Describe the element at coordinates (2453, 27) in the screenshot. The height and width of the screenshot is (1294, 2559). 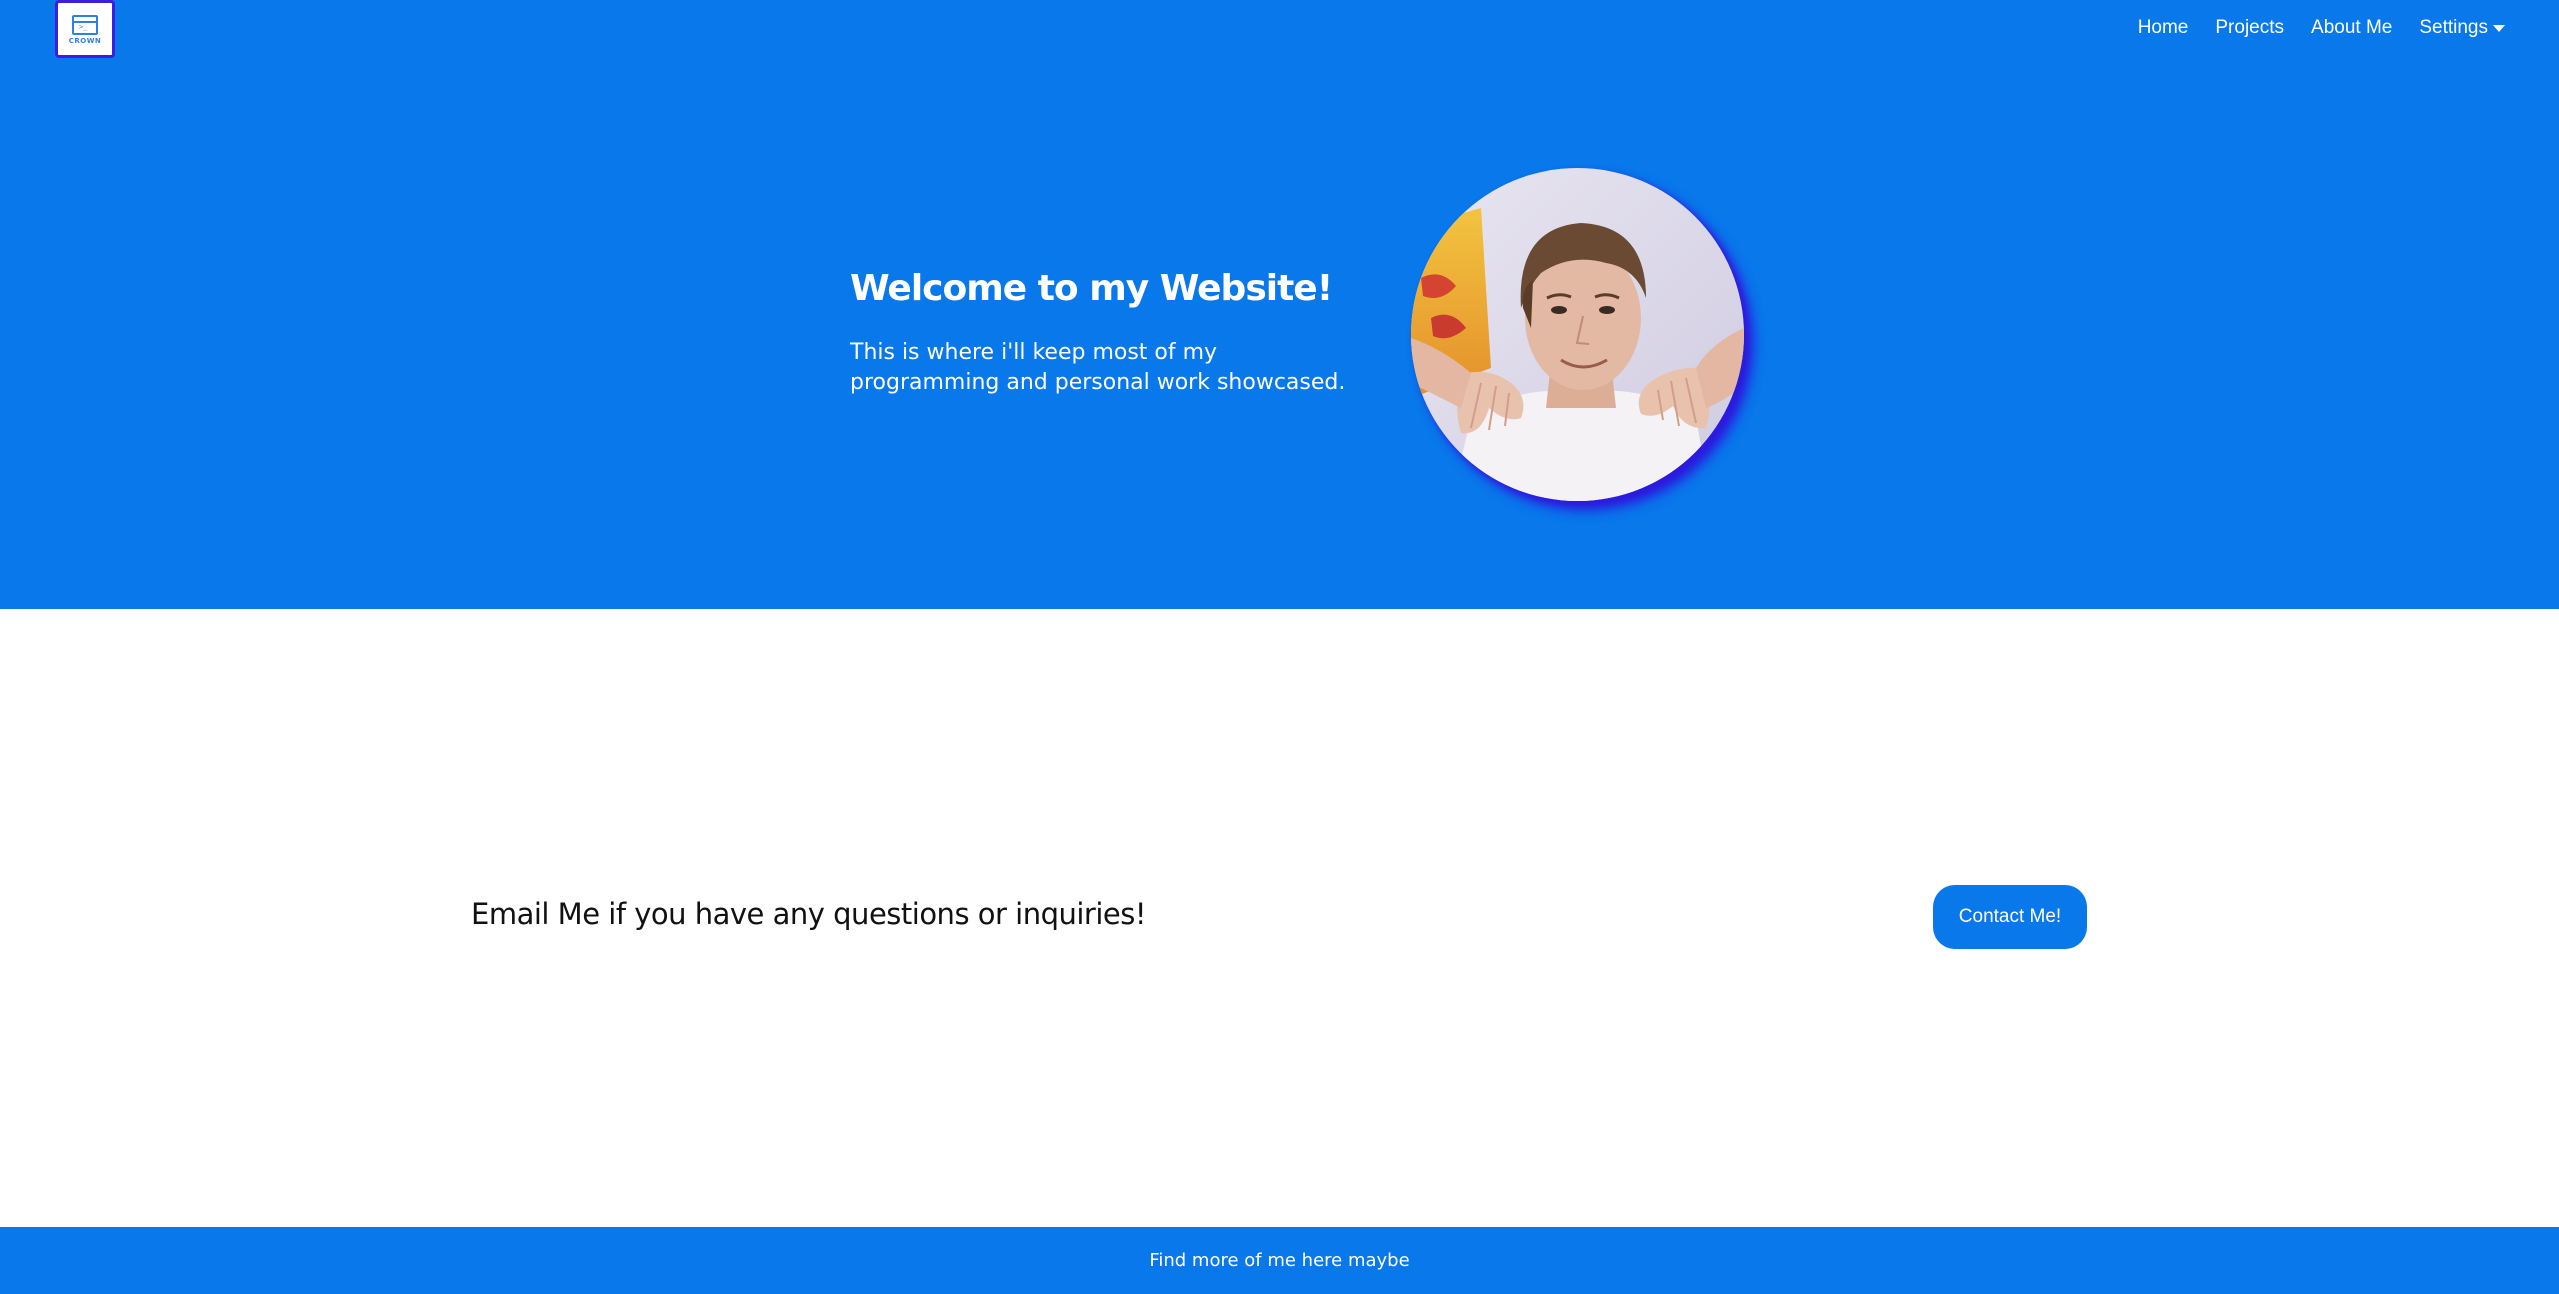
I see `nav-settings-label: Settings` at that location.